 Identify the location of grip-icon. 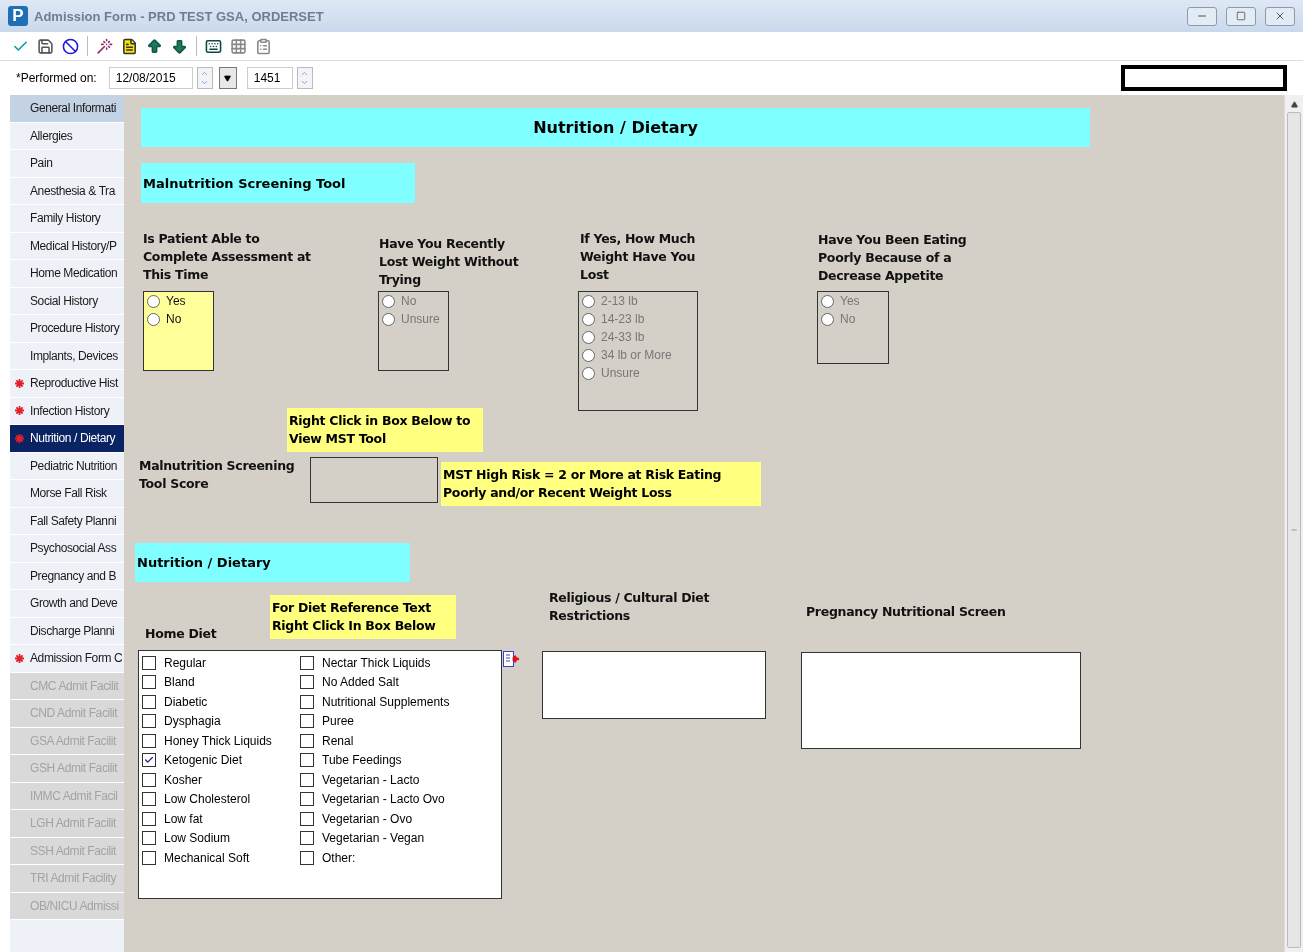
(1294, 530).